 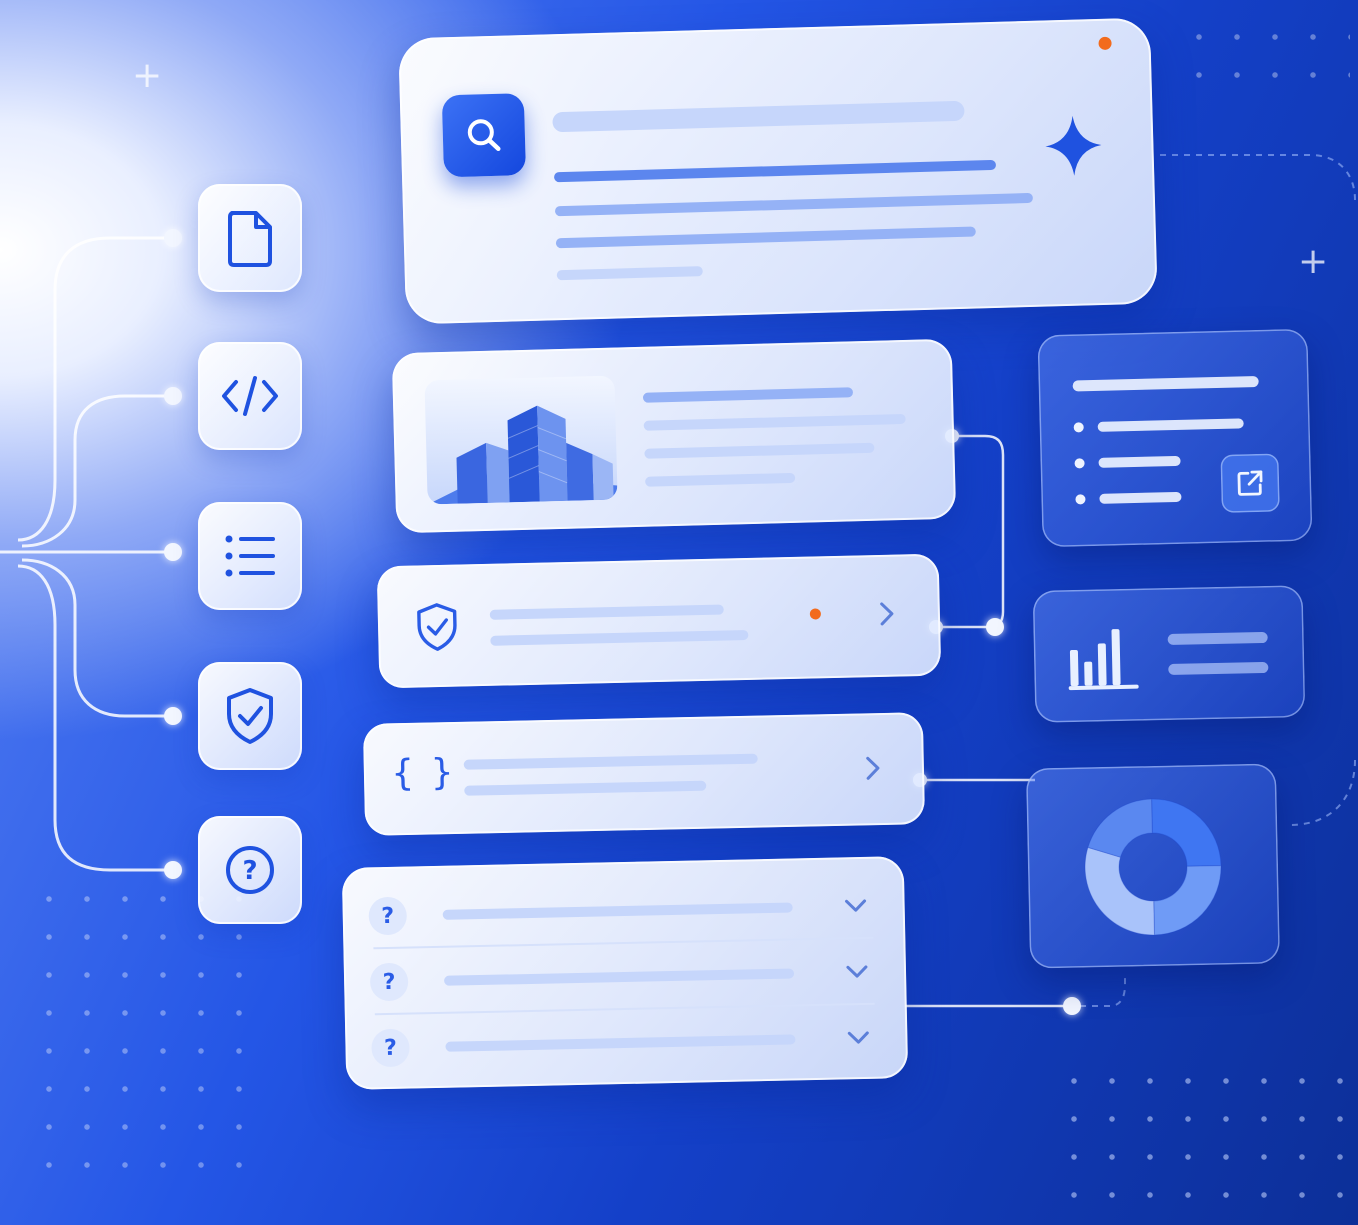 What do you see at coordinates (659, 621) in the screenshot?
I see `security-row-card` at bounding box center [659, 621].